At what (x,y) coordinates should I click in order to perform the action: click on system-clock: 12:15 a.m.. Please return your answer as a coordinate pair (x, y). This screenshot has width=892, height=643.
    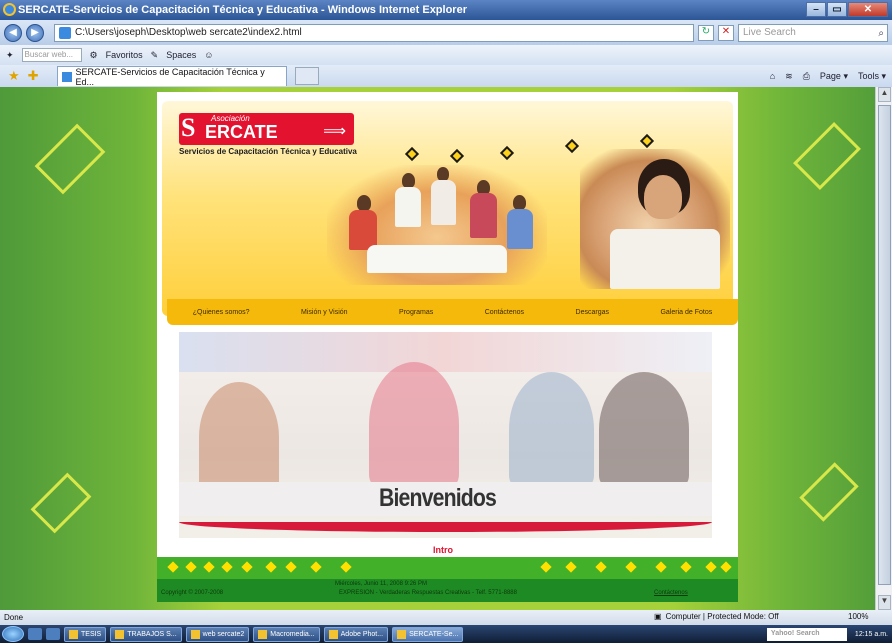
    Looking at the image, I should click on (871, 634).